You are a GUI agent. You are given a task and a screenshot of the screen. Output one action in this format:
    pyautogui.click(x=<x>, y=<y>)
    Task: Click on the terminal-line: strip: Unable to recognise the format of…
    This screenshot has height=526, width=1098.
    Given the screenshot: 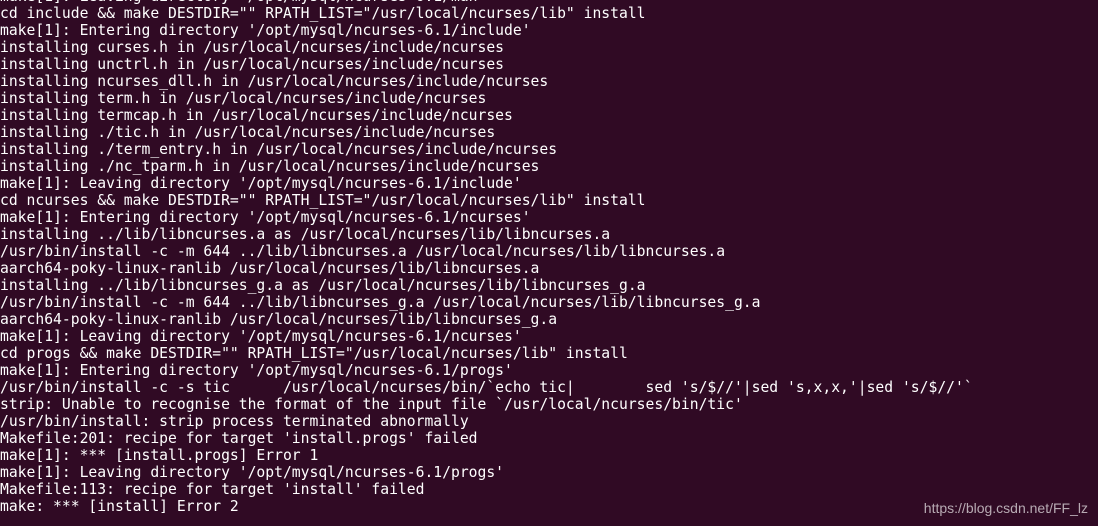 What is the action you would take?
    pyautogui.click(x=371, y=404)
    